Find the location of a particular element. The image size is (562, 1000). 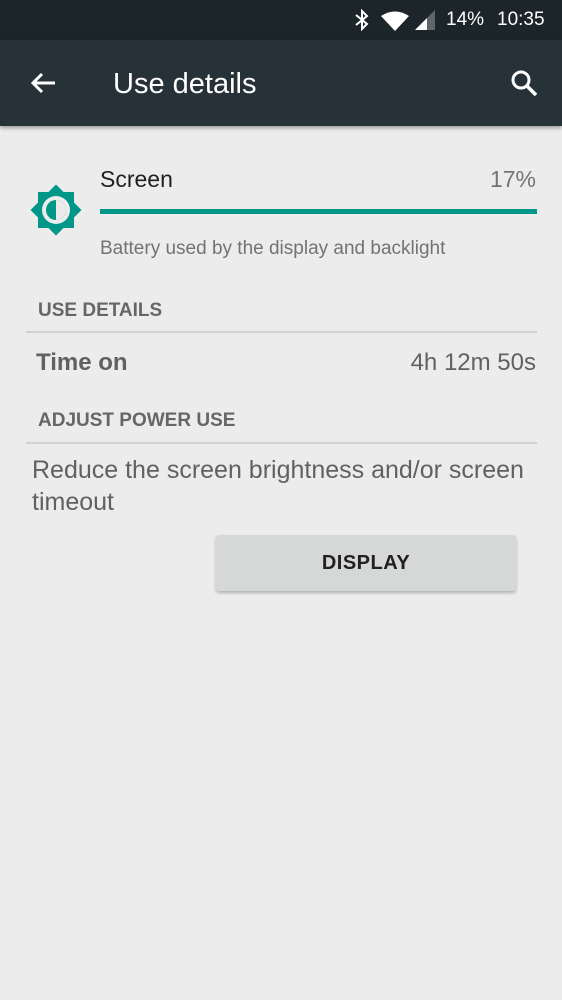

arrow-back-icon is located at coordinates (43, 83).